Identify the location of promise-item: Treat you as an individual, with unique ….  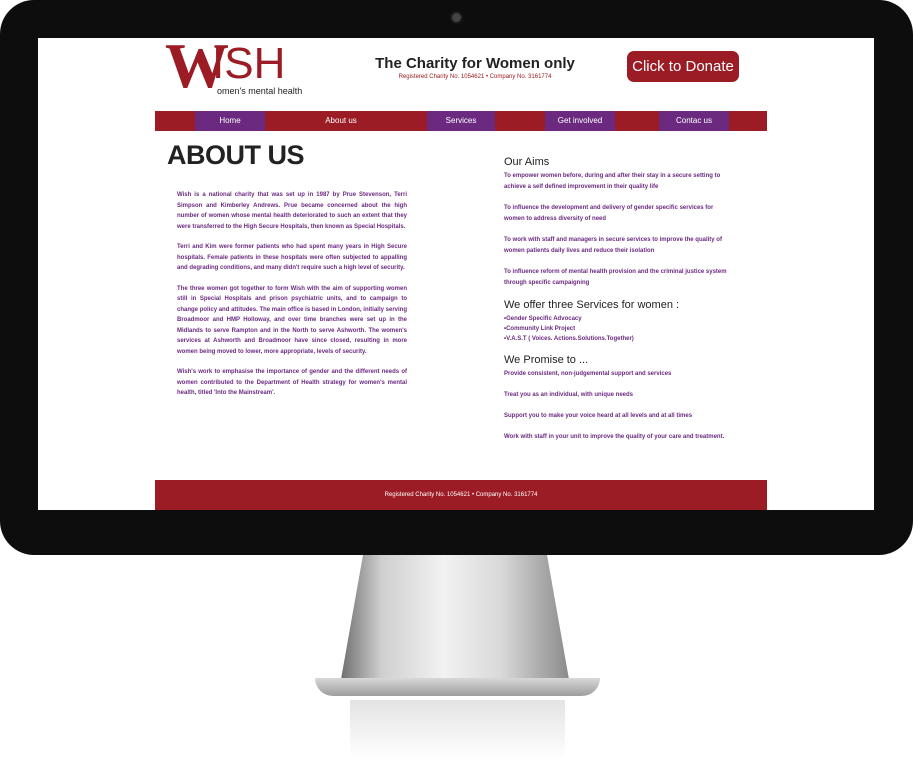
(569, 395).